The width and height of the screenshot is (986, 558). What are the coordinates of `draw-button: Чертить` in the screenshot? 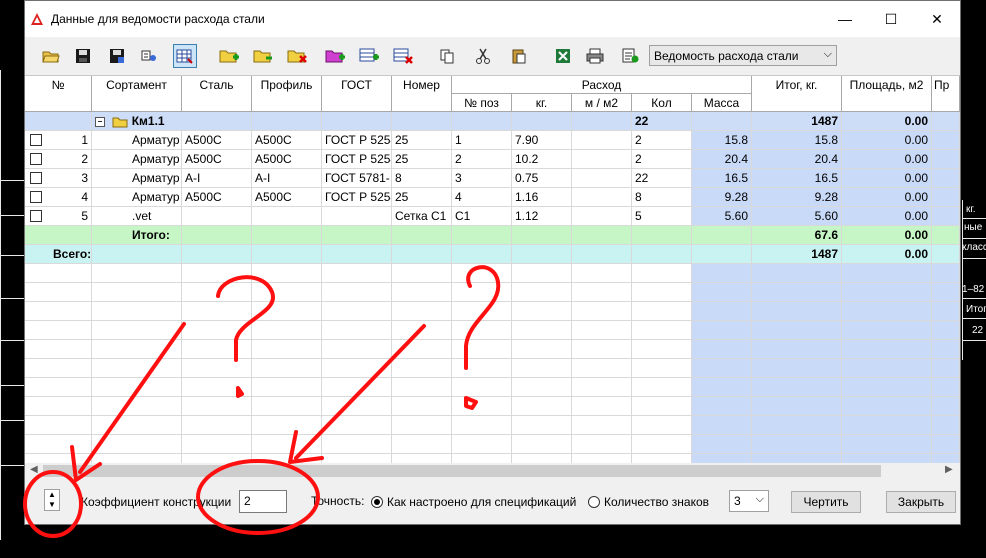 It's located at (826, 502).